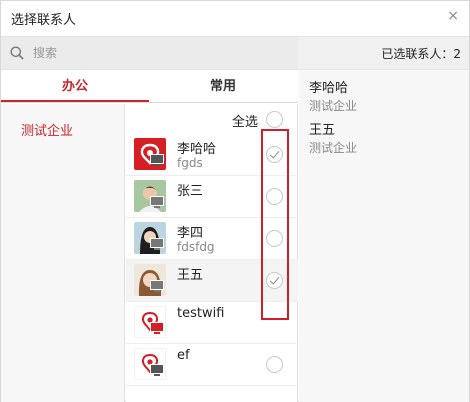 The height and width of the screenshot is (402, 470). I want to click on contact-sub: fgds, so click(190, 163).